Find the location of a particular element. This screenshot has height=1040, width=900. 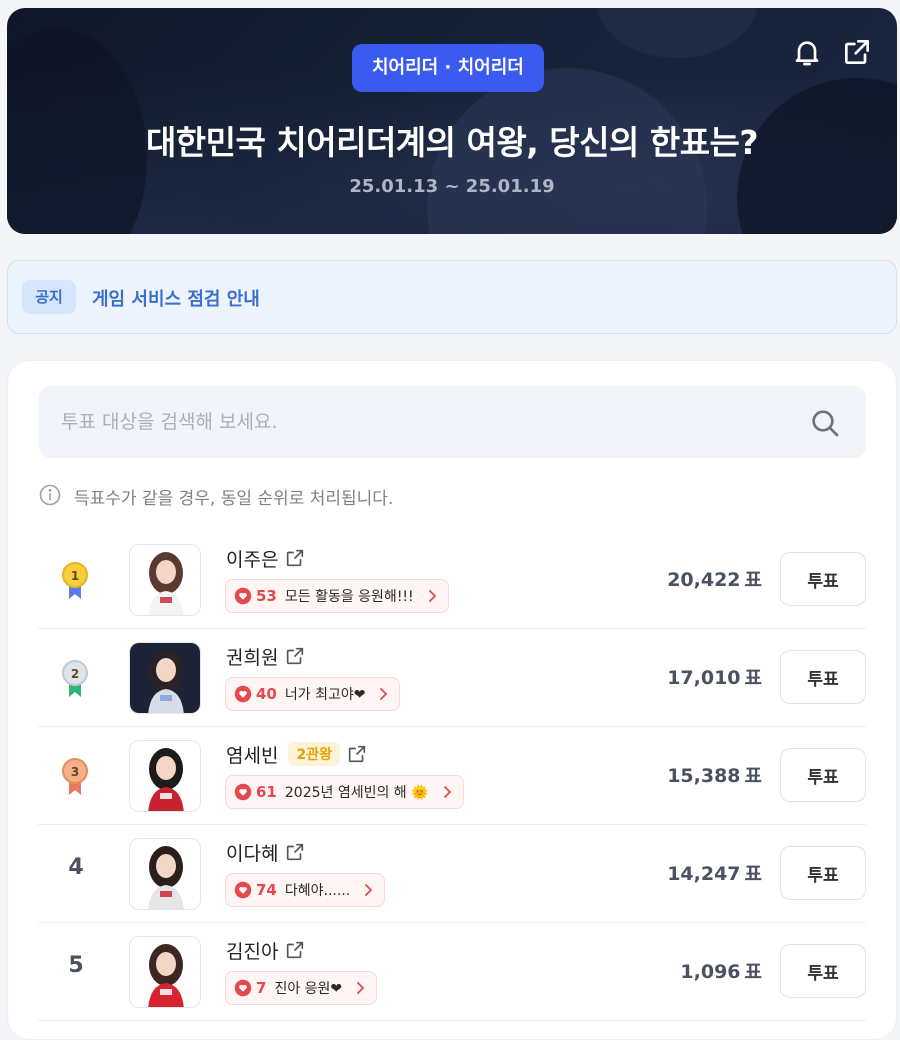

candidate-name: 권희원 is located at coordinates (252, 656).